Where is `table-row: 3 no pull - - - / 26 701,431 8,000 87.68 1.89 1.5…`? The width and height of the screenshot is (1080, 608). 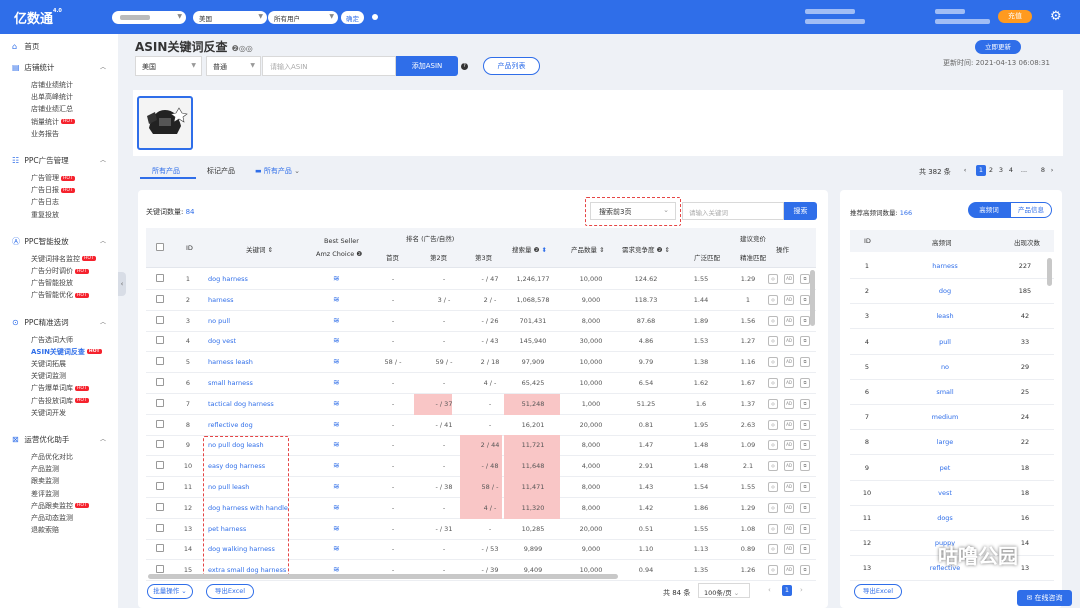
table-row: 3 no pull - - - / 26 701,431 8,000 87.68 1.89 1.5… is located at coordinates (481, 321).